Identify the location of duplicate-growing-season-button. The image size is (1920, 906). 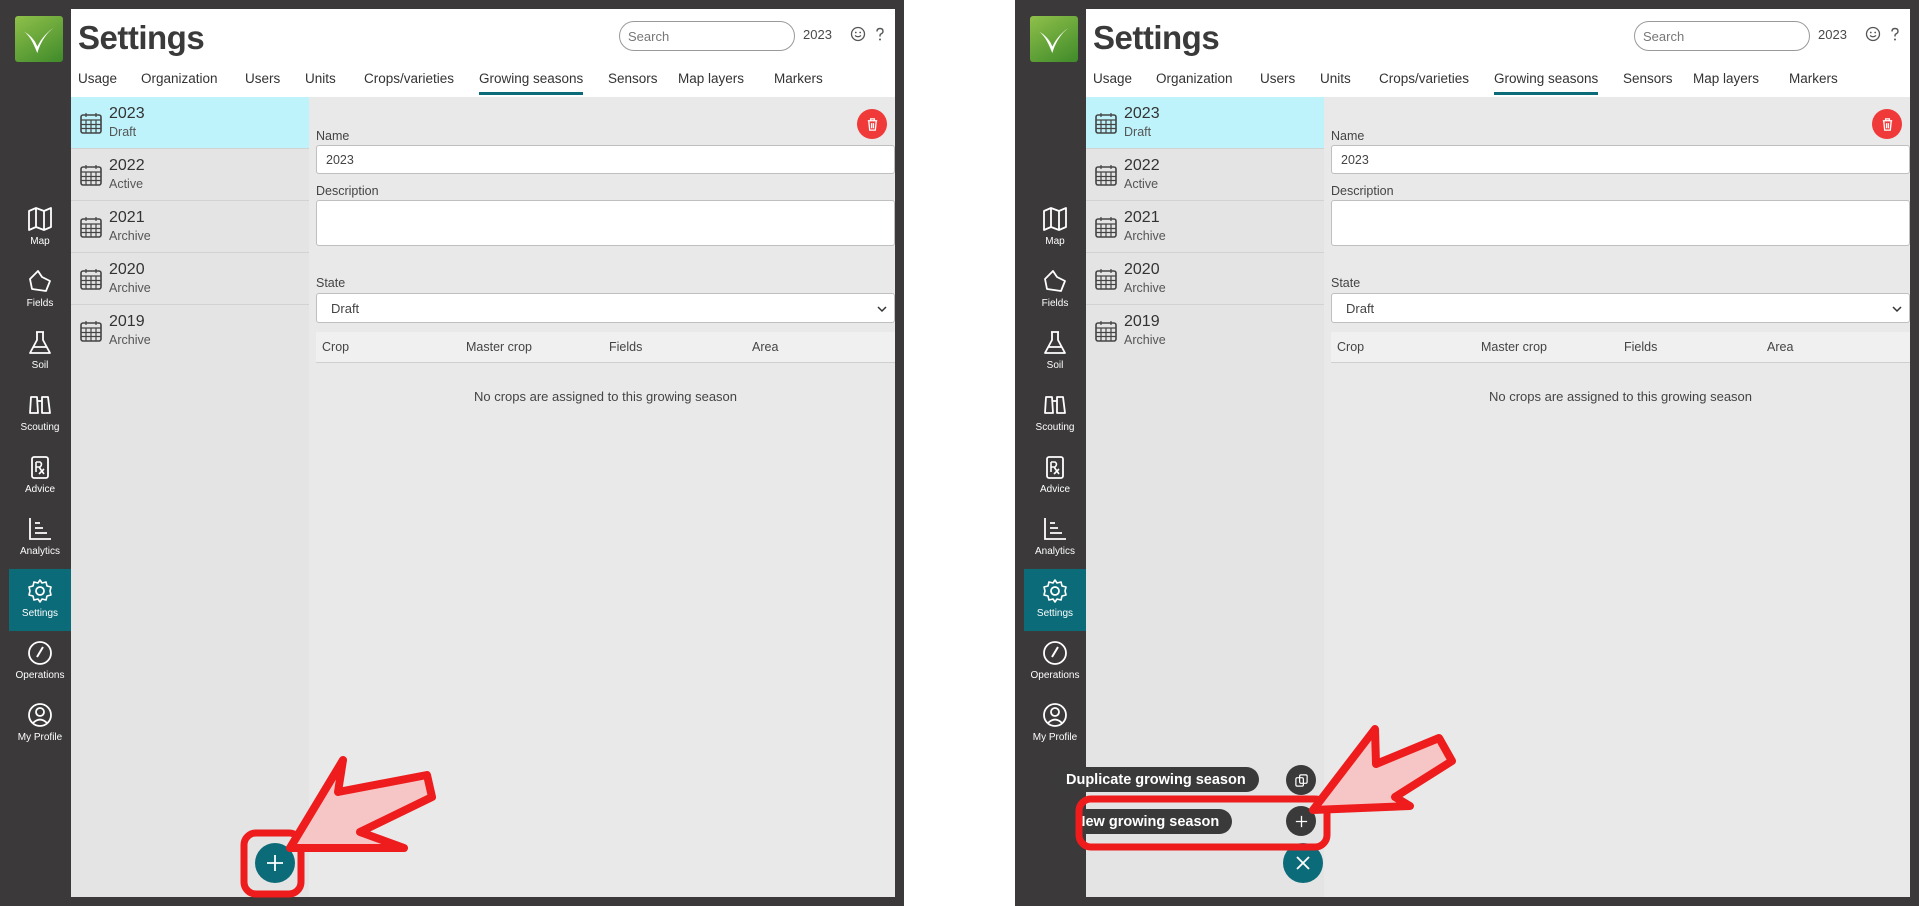
(1301, 780).